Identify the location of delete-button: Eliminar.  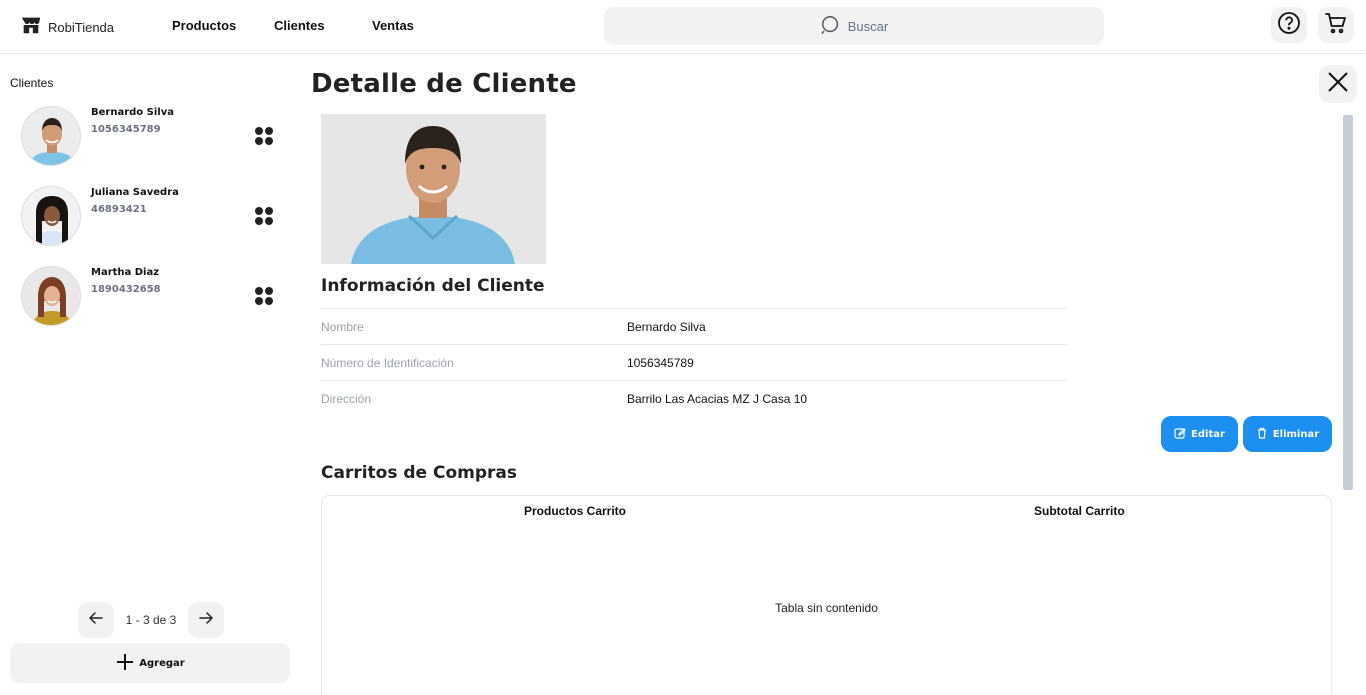
(1287, 434).